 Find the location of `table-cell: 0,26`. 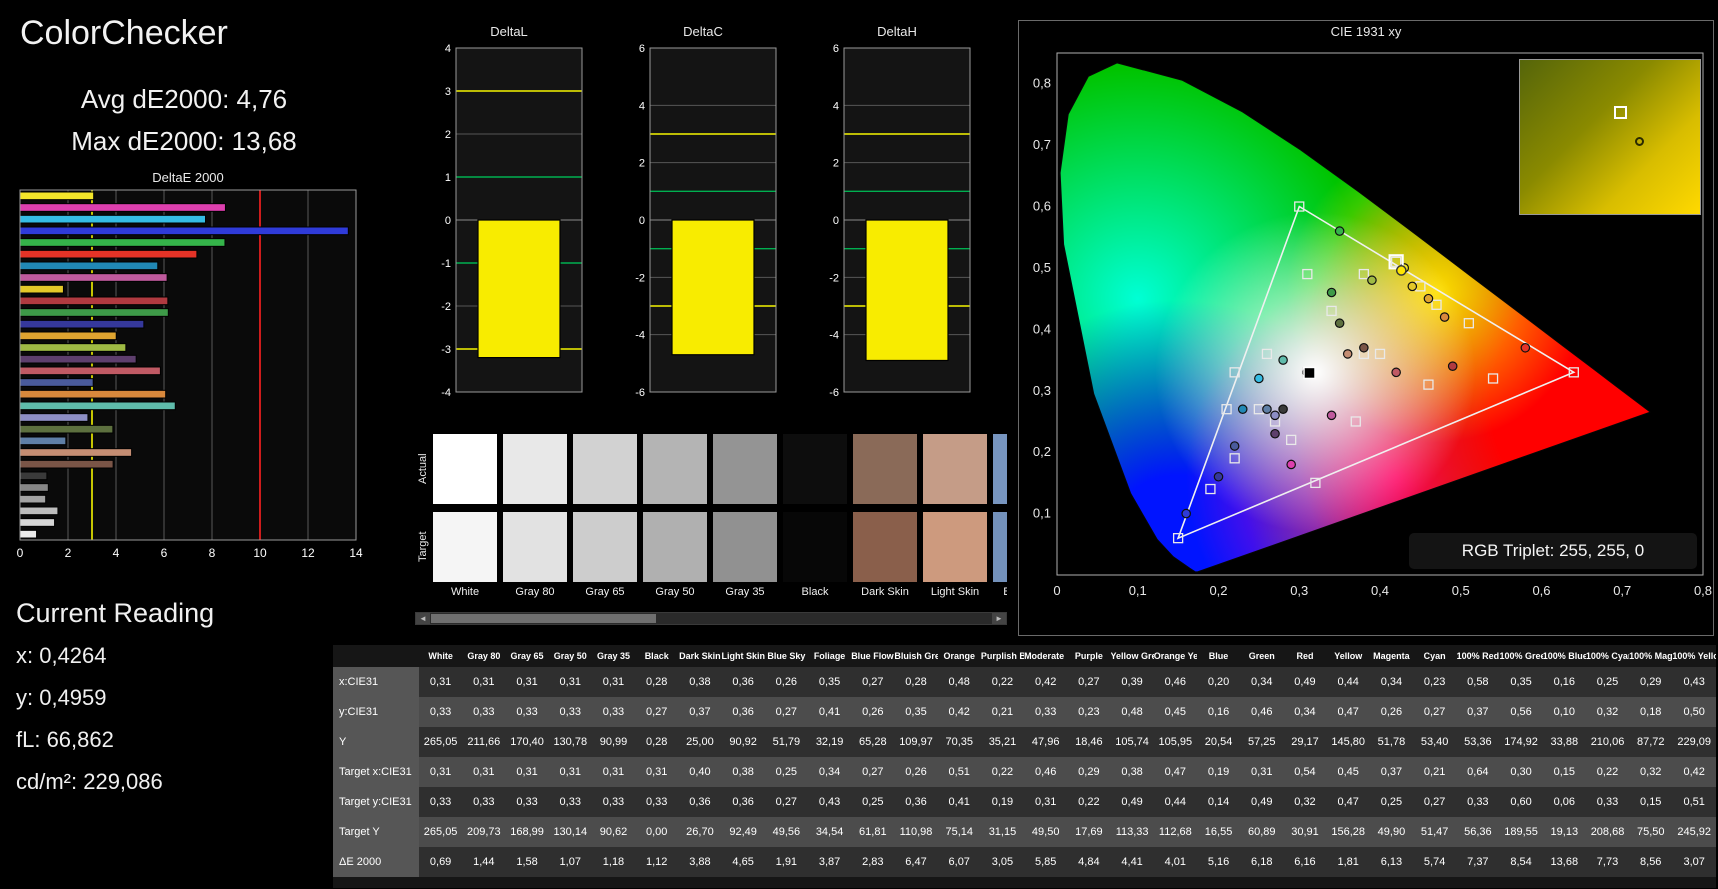

table-cell: 0,26 is located at coordinates (786, 682).